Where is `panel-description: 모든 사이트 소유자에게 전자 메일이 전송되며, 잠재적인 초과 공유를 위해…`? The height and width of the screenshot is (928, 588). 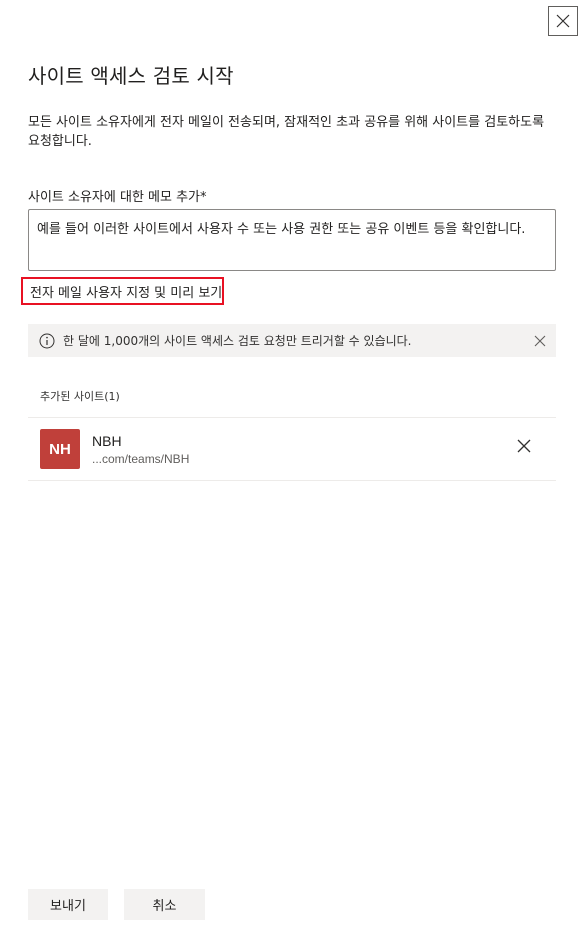 panel-description: 모든 사이트 소유자에게 전자 메일이 전송되며, 잠재적인 초과 공유를 위해… is located at coordinates (286, 132).